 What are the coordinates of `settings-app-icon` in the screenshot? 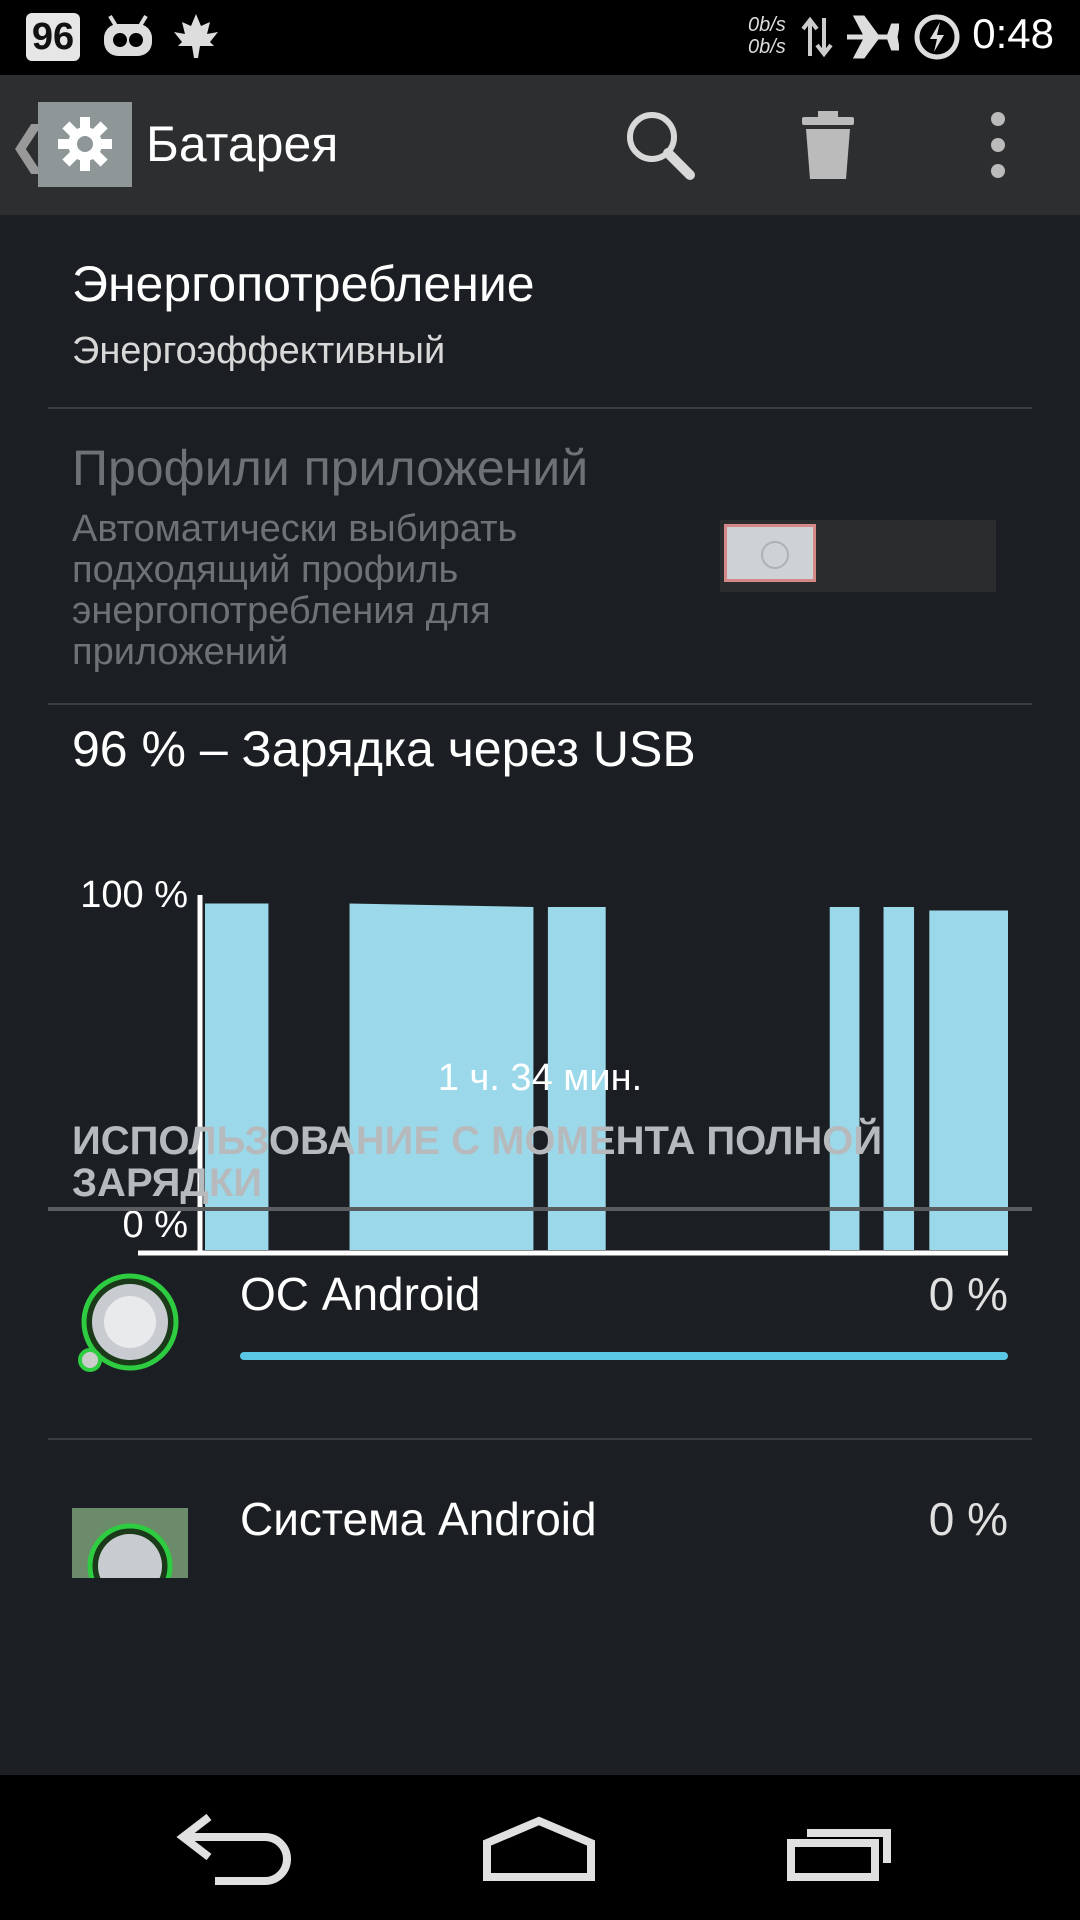 It's located at (85, 144).